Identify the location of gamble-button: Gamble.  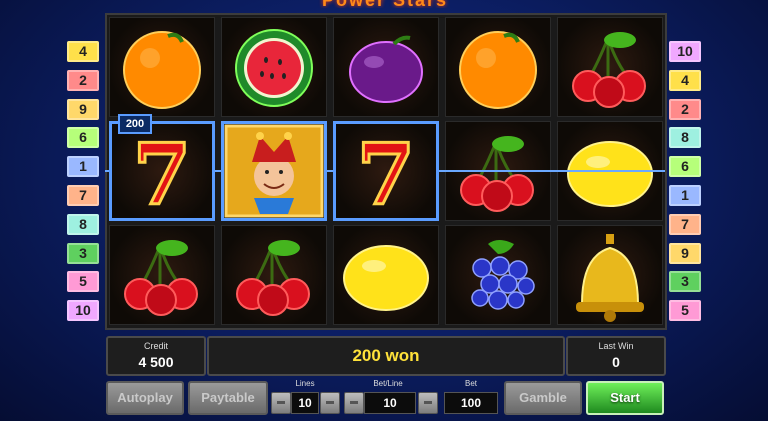
(543, 398).